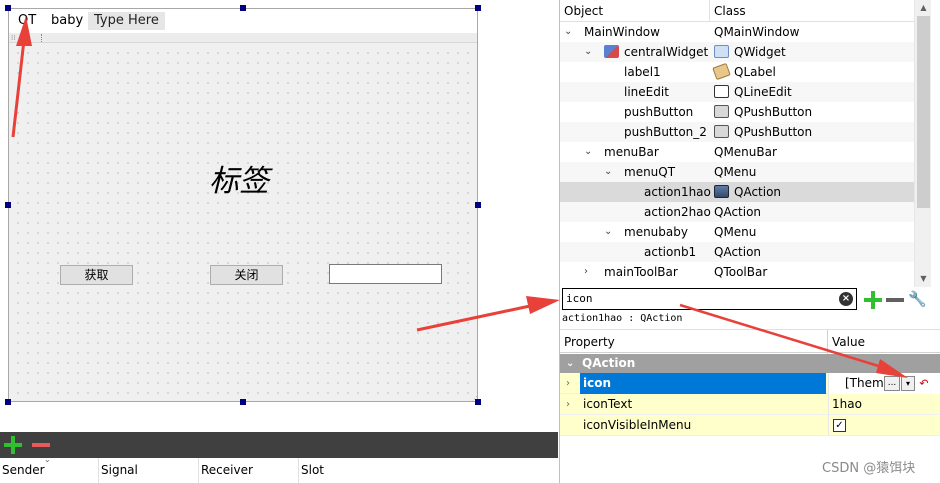 This screenshot has width=940, height=483. I want to click on remove-connection-minus-icon, so click(41, 445).